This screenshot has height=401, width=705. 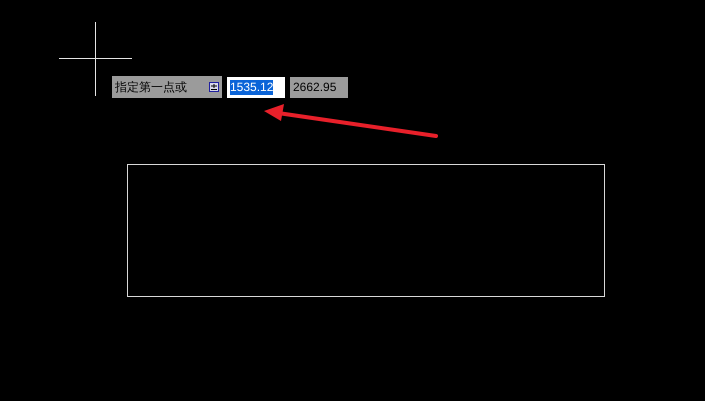 What do you see at coordinates (256, 87) in the screenshot?
I see `coordinate-field: 1535.12` at bounding box center [256, 87].